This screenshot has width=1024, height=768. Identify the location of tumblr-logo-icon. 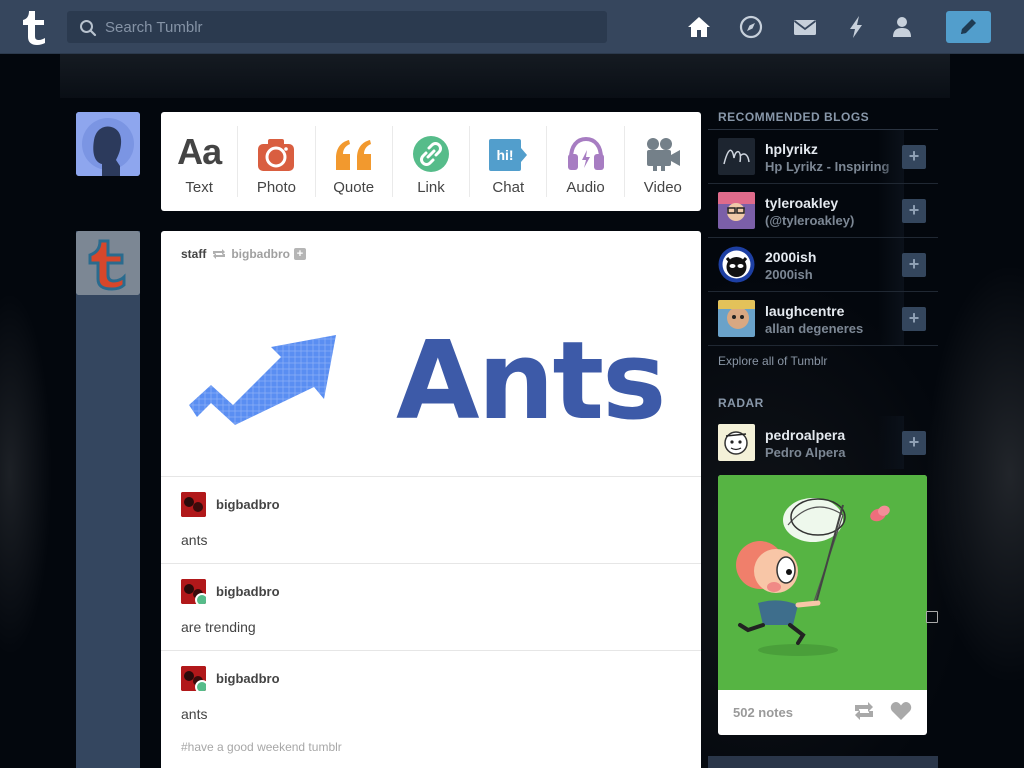
(34, 27).